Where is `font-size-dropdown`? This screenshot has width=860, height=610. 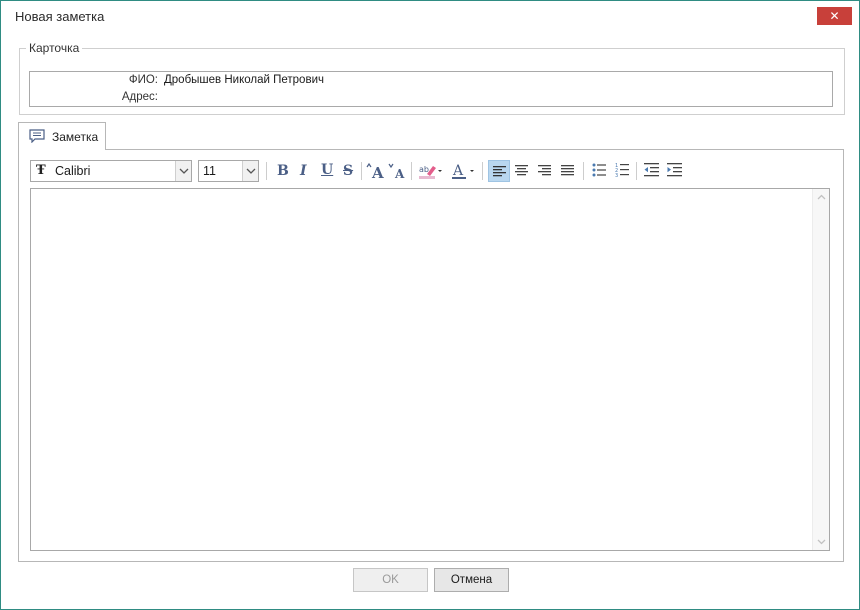 font-size-dropdown is located at coordinates (250, 171).